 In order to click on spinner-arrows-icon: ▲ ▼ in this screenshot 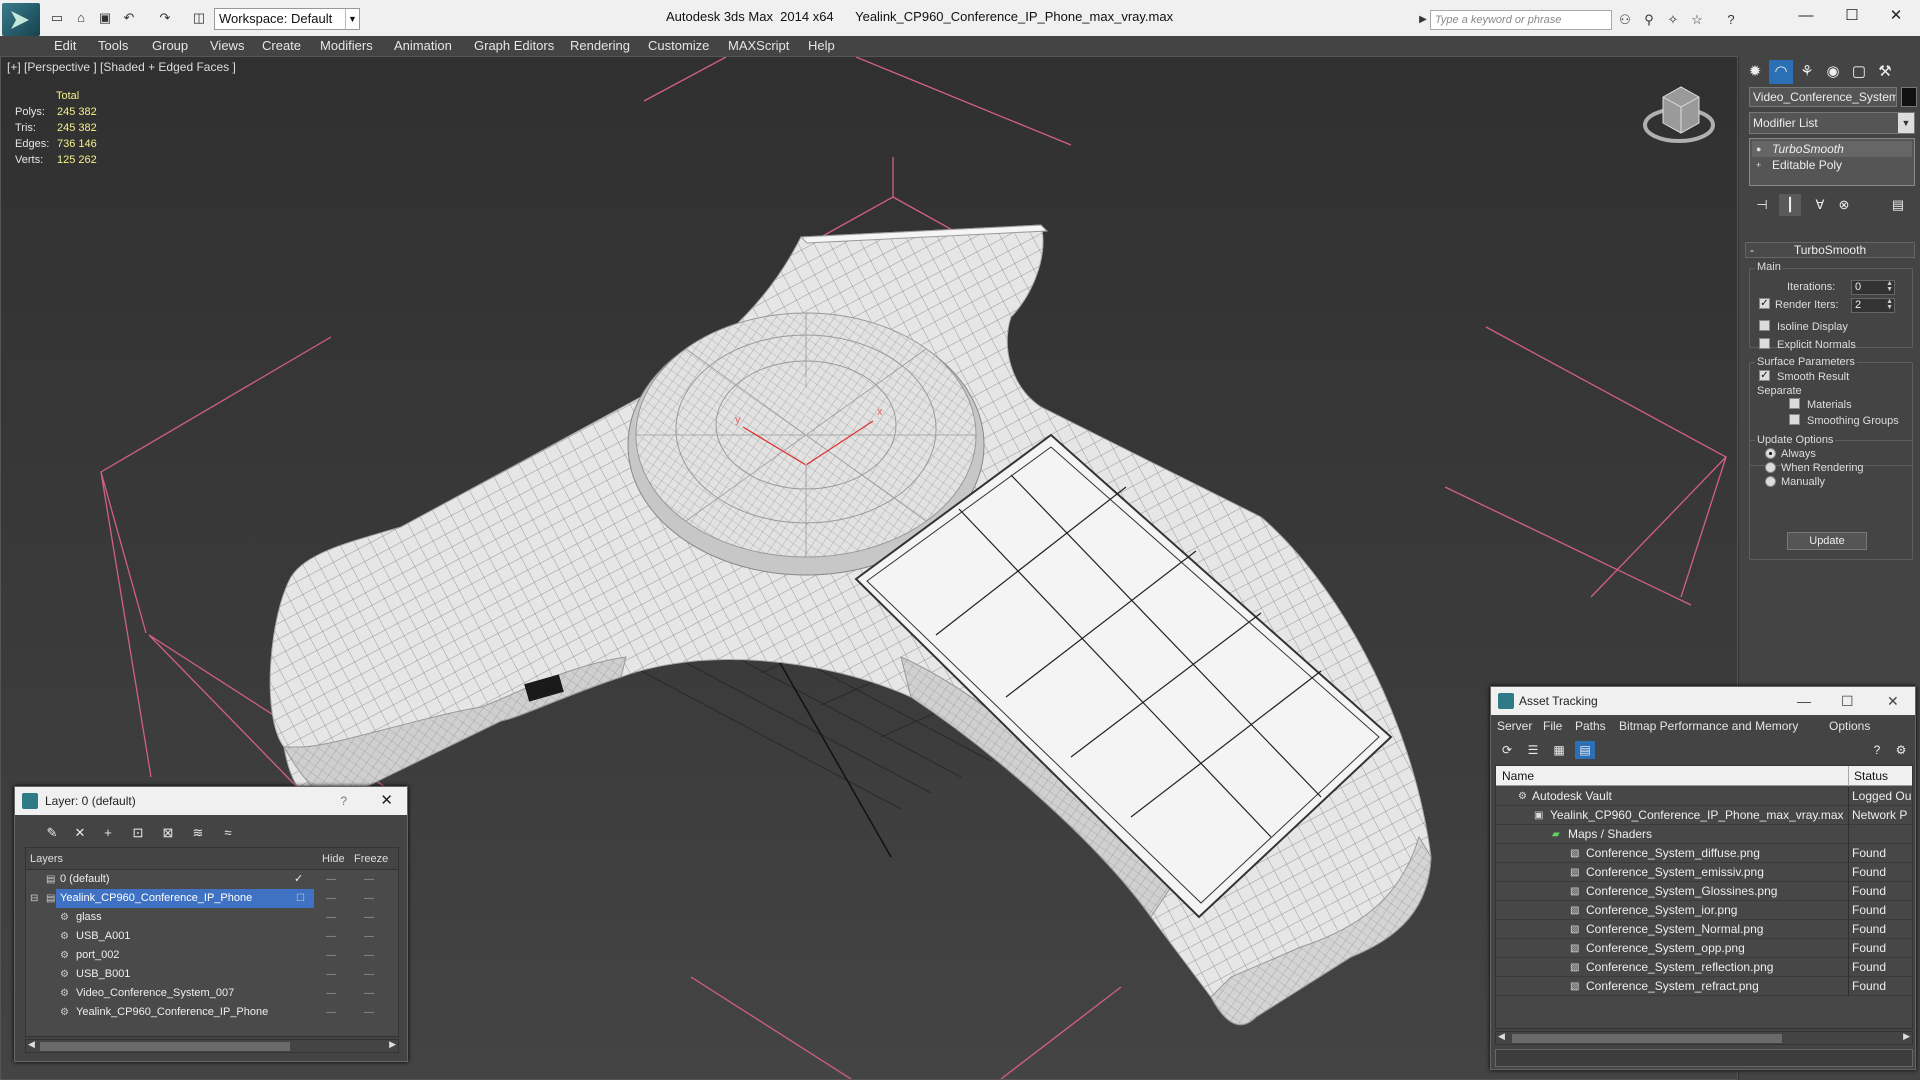, I will do `click(1889, 304)`.